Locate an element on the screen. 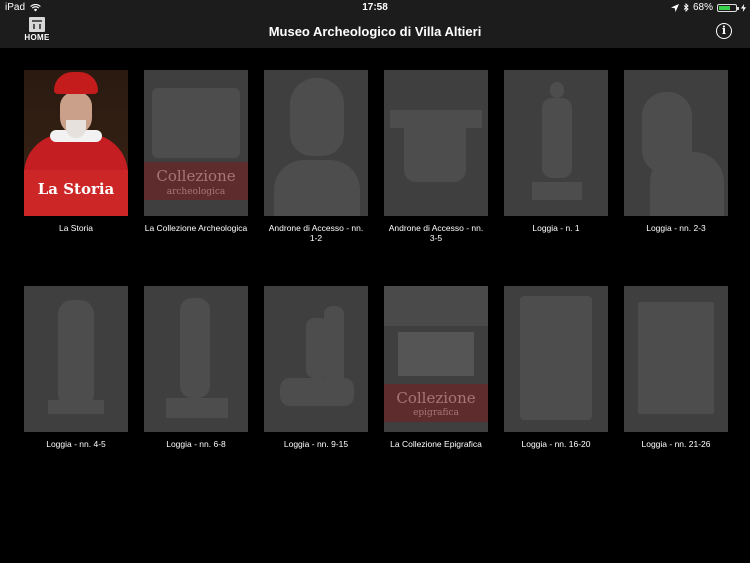  tile-la-storia: La Storia La Storia is located at coordinates (76, 151).